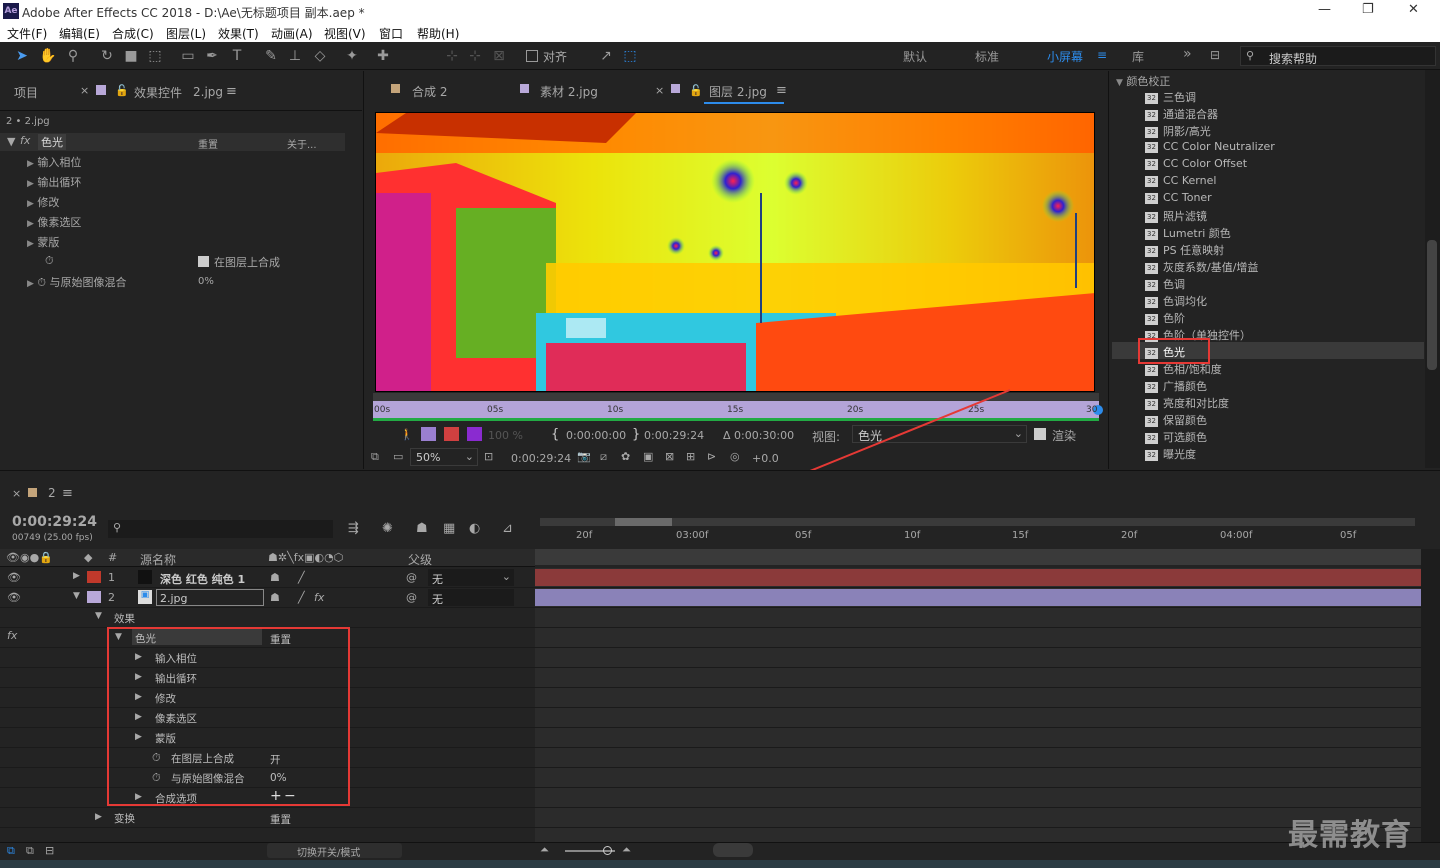 The image size is (1440, 868). What do you see at coordinates (1215, 55) in the screenshot?
I see `sync-settings-icon: ⊟` at bounding box center [1215, 55].